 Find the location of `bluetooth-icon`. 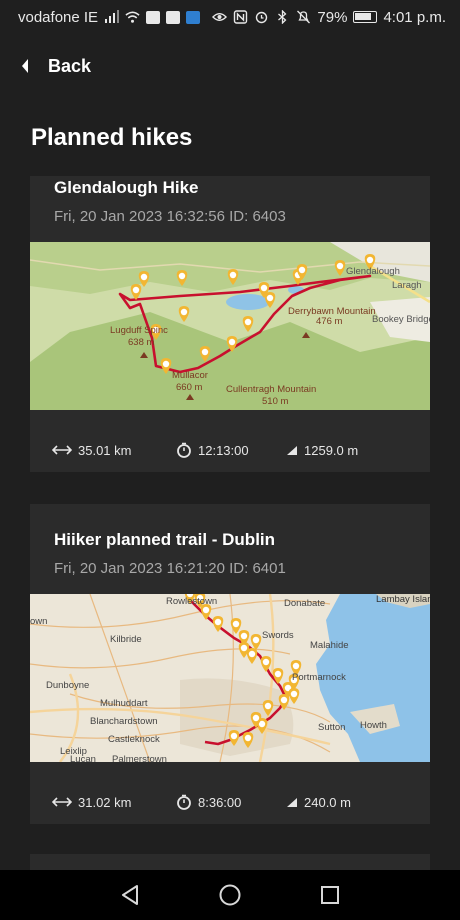

bluetooth-icon is located at coordinates (282, 17).